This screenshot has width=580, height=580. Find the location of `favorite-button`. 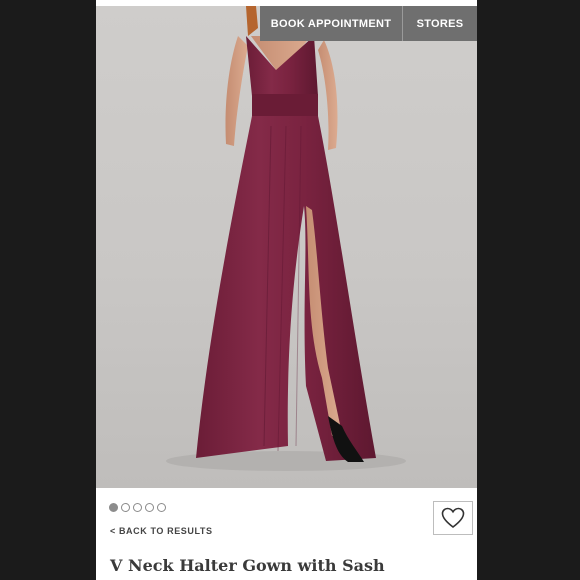

favorite-button is located at coordinates (453, 518).